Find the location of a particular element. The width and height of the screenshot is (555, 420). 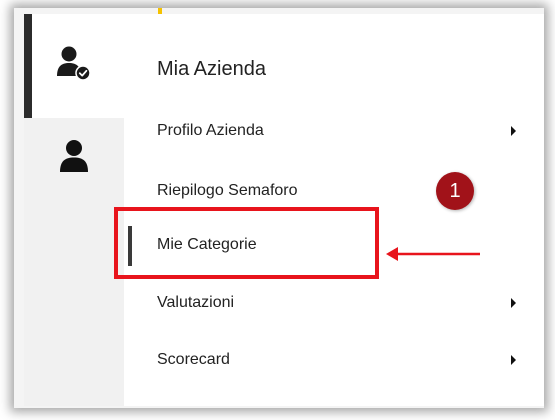

menu-item-profilo-azienda: Profilo Azienda is located at coordinates (334, 131).